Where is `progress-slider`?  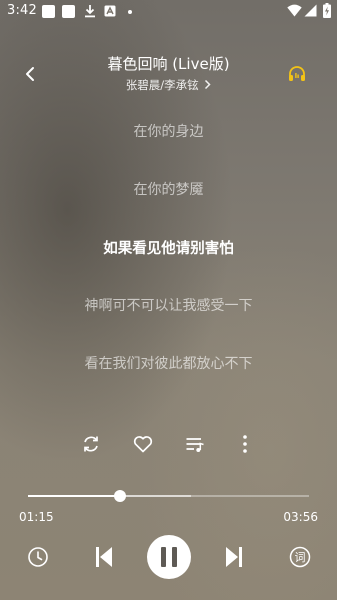 progress-slider is located at coordinates (168, 496).